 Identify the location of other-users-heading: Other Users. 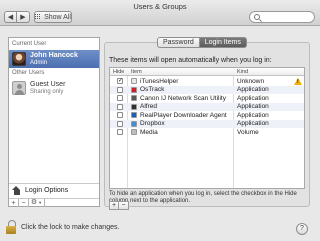
(28, 73).